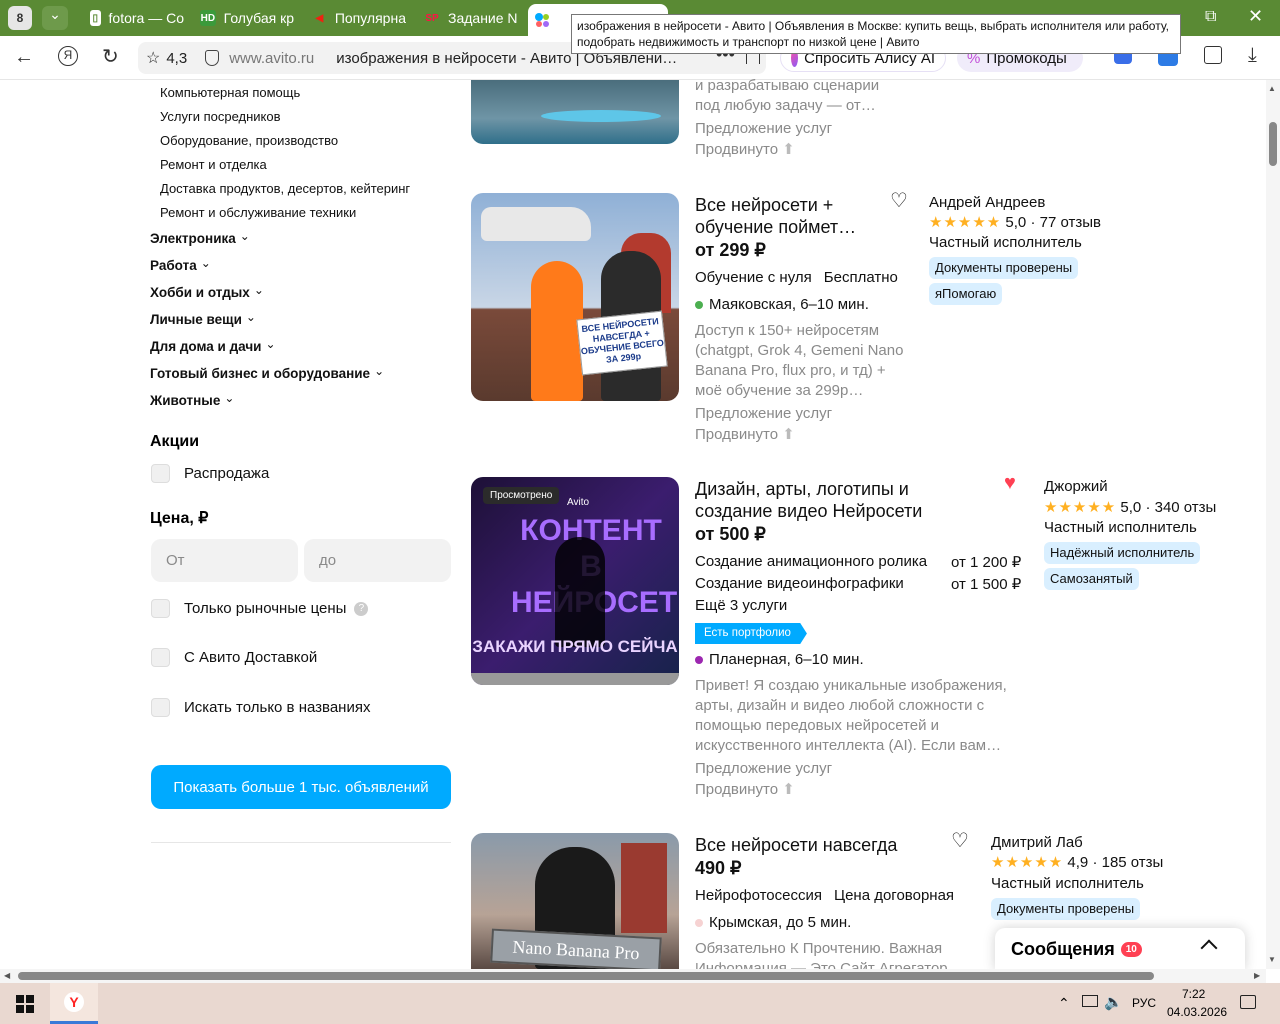  What do you see at coordinates (575, 901) in the screenshot?
I see `listing-image: Nano Banana Pro` at bounding box center [575, 901].